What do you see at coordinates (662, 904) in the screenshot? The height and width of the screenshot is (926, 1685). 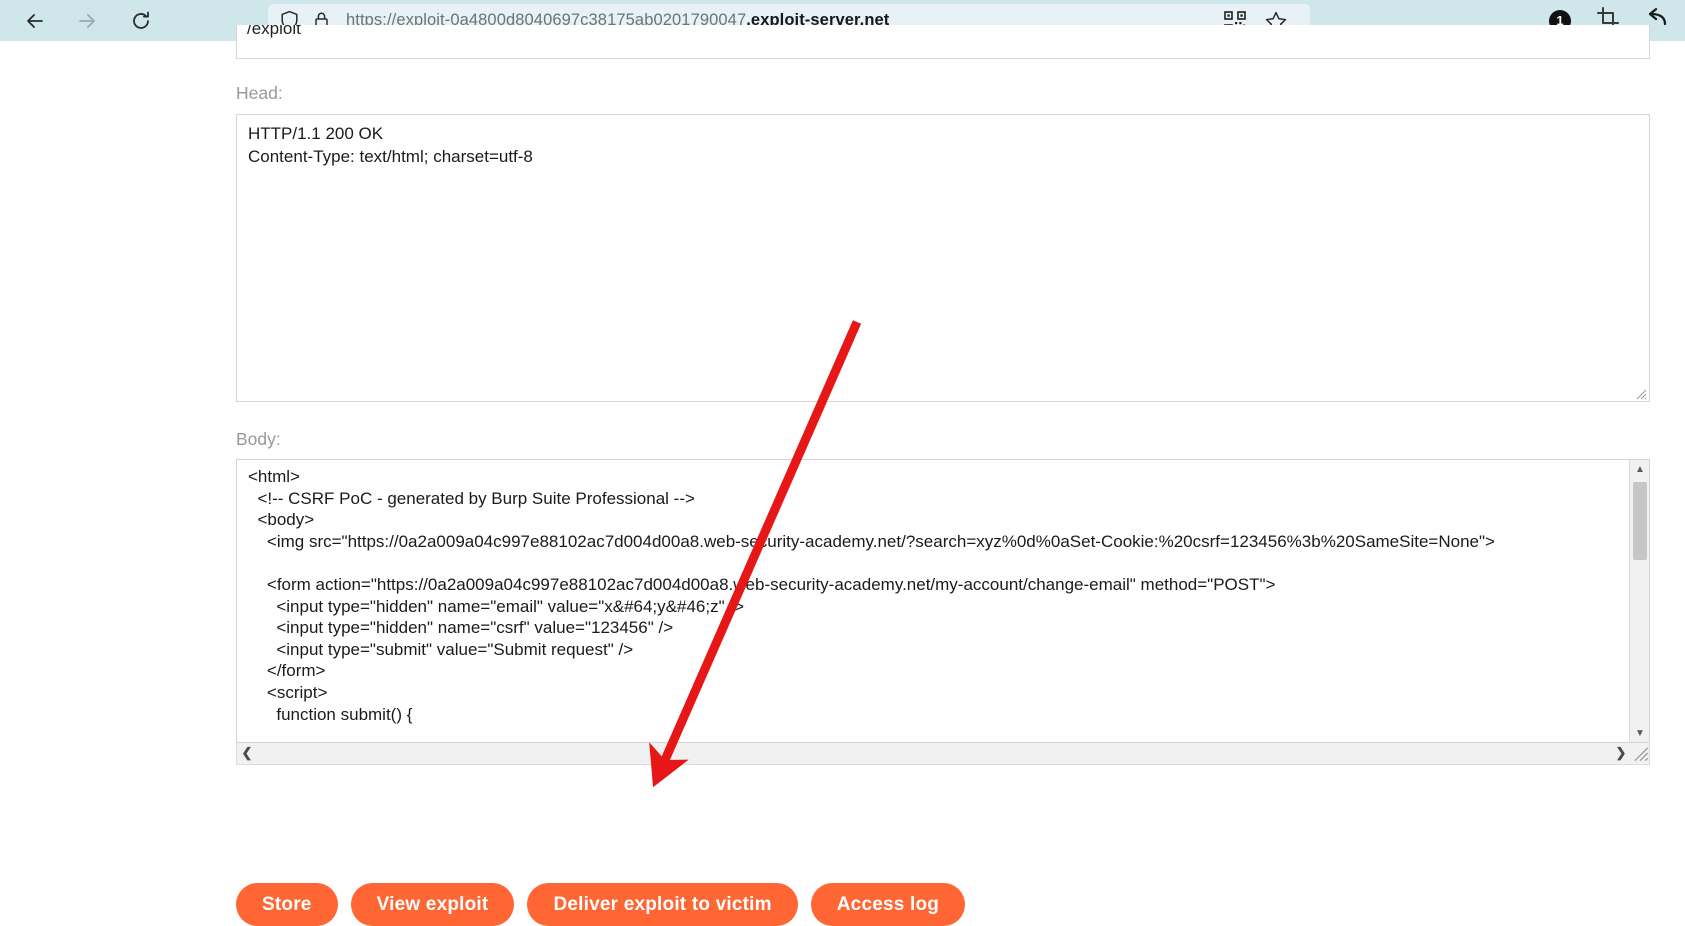 I see `deliver-exploit-button: Deliver exploit to victim` at bounding box center [662, 904].